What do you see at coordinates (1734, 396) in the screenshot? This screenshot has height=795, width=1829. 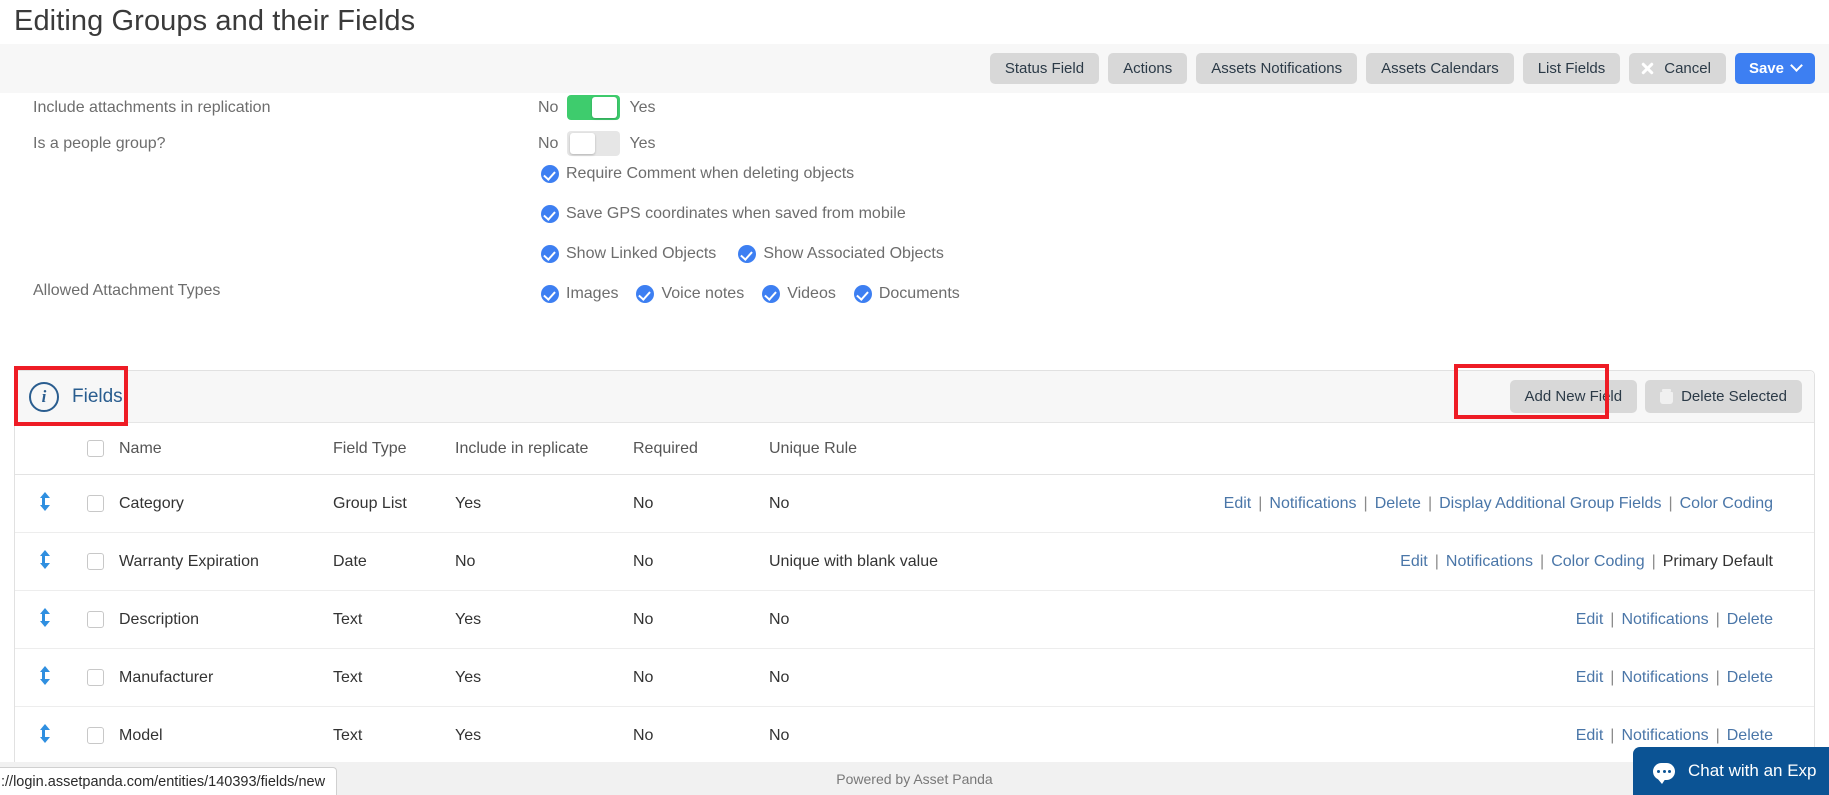 I see `delete-selected-label: Delete Selected` at bounding box center [1734, 396].